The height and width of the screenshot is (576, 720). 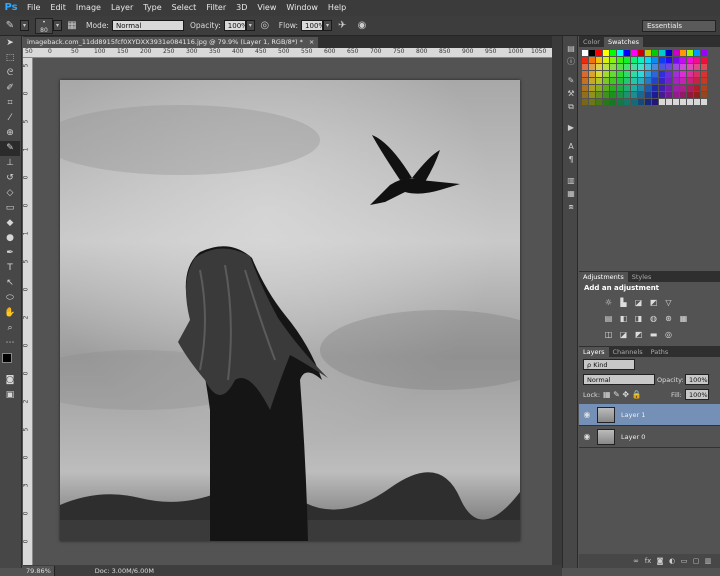 What do you see at coordinates (362, 26) in the screenshot?
I see `pressure-size-icon: ◉` at bounding box center [362, 26].